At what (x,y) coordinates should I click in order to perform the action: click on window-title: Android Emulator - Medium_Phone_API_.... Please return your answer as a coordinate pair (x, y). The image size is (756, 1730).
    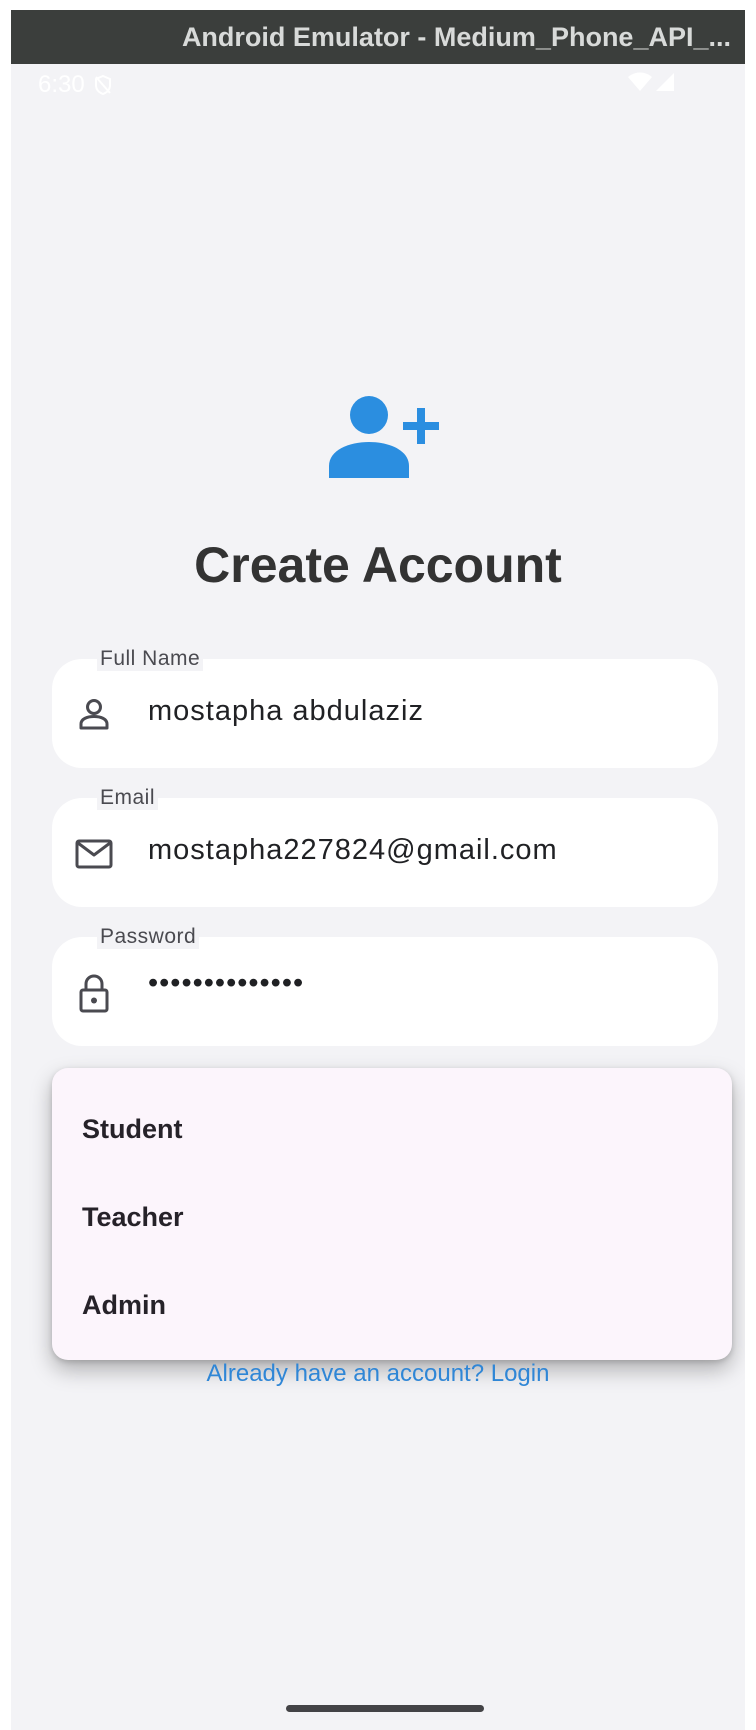
    Looking at the image, I should click on (456, 36).